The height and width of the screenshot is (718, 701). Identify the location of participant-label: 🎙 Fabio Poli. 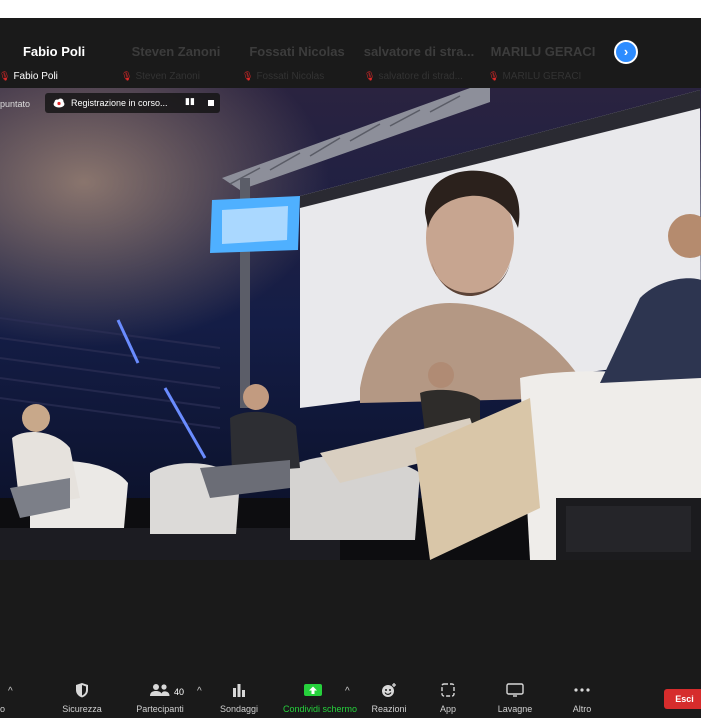
(29, 76).